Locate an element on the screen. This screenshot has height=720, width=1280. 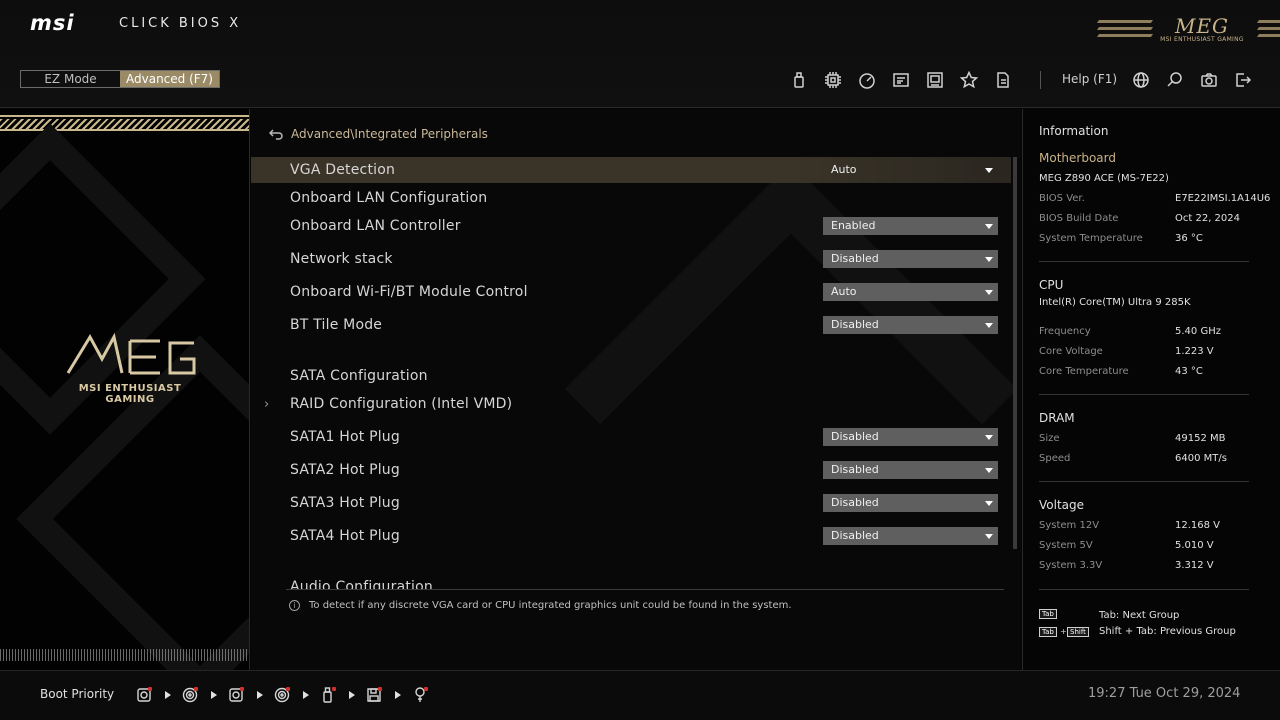
boot-priority-label: Boot Priority is located at coordinates (77, 694).